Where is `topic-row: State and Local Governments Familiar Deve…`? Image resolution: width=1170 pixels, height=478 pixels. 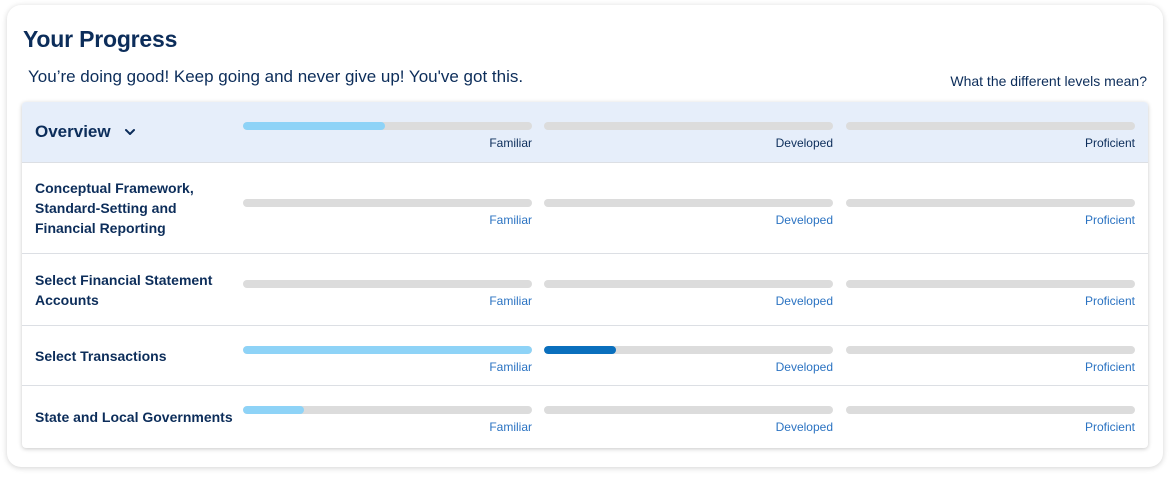
topic-row: State and Local Governments Familiar Deve… is located at coordinates (585, 416).